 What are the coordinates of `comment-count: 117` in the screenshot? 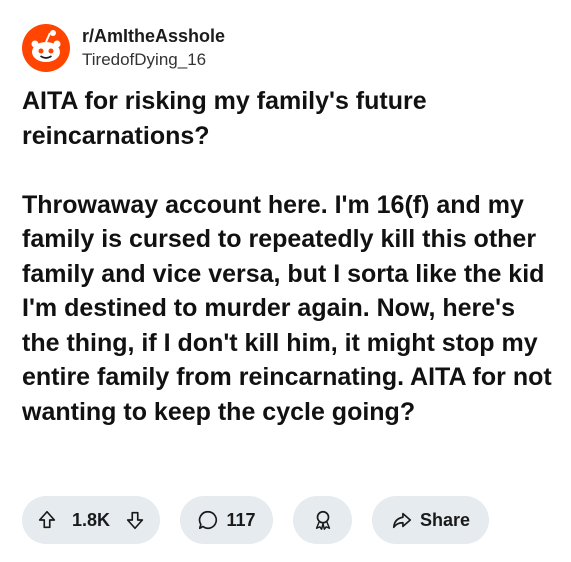 It's located at (241, 519).